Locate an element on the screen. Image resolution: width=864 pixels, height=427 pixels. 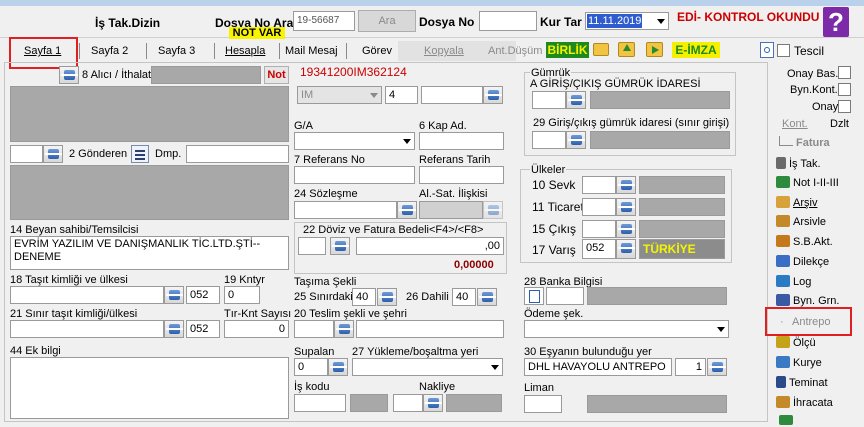
sinir-country-input: 052 is located at coordinates (203, 329).